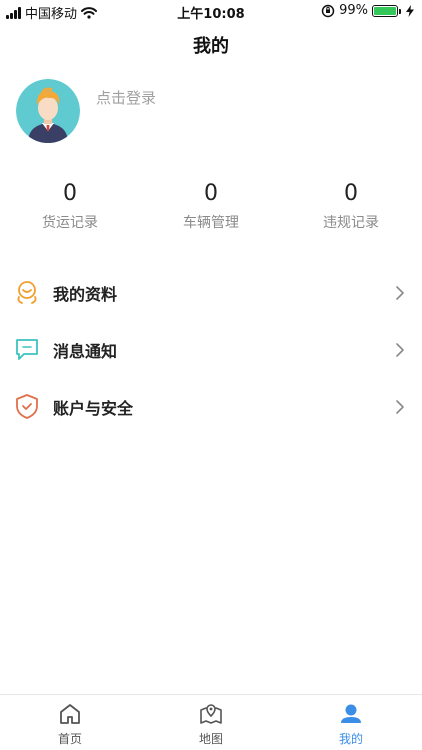 Image resolution: width=422 pixels, height=750 pixels. Describe the element at coordinates (70, 223) in the screenshot. I see `stat-label: 货运记录` at that location.